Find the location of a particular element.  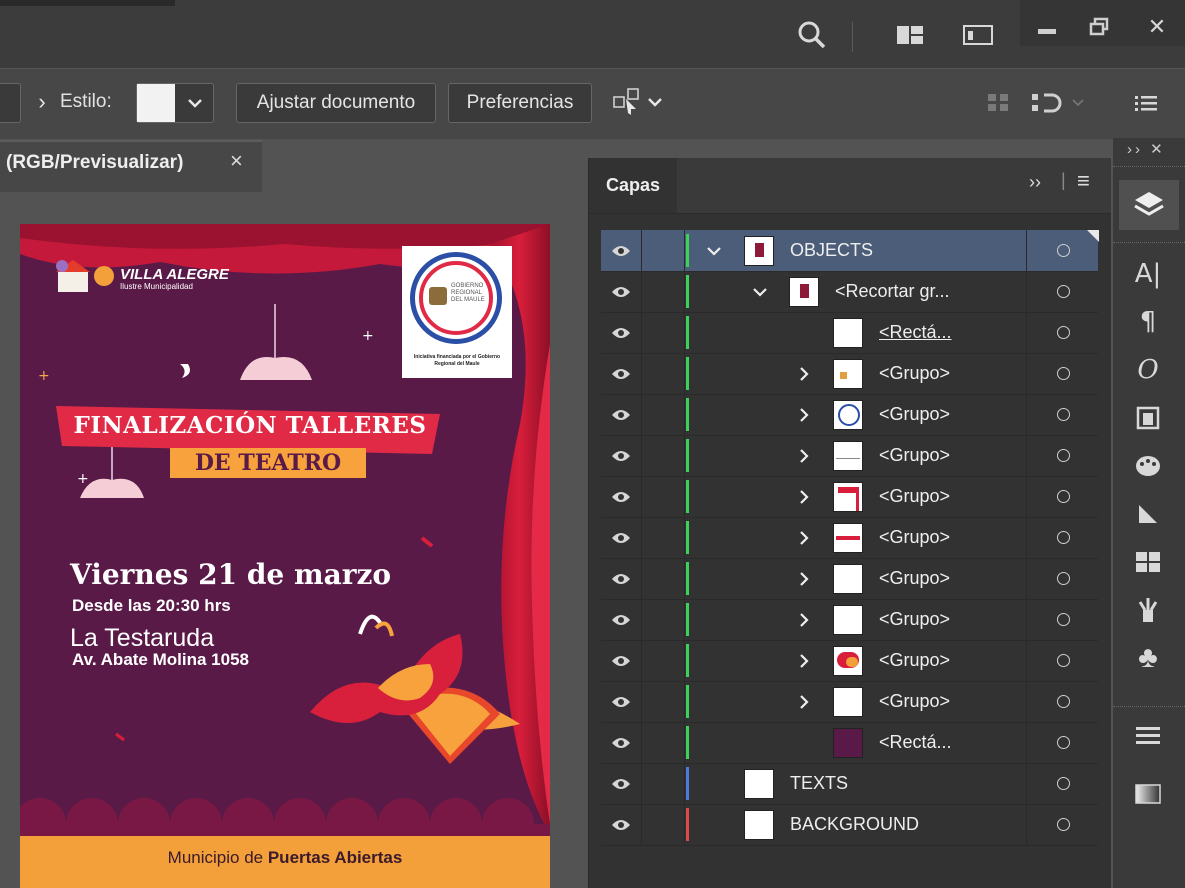

layer-name: TEXTS is located at coordinates (819, 783).